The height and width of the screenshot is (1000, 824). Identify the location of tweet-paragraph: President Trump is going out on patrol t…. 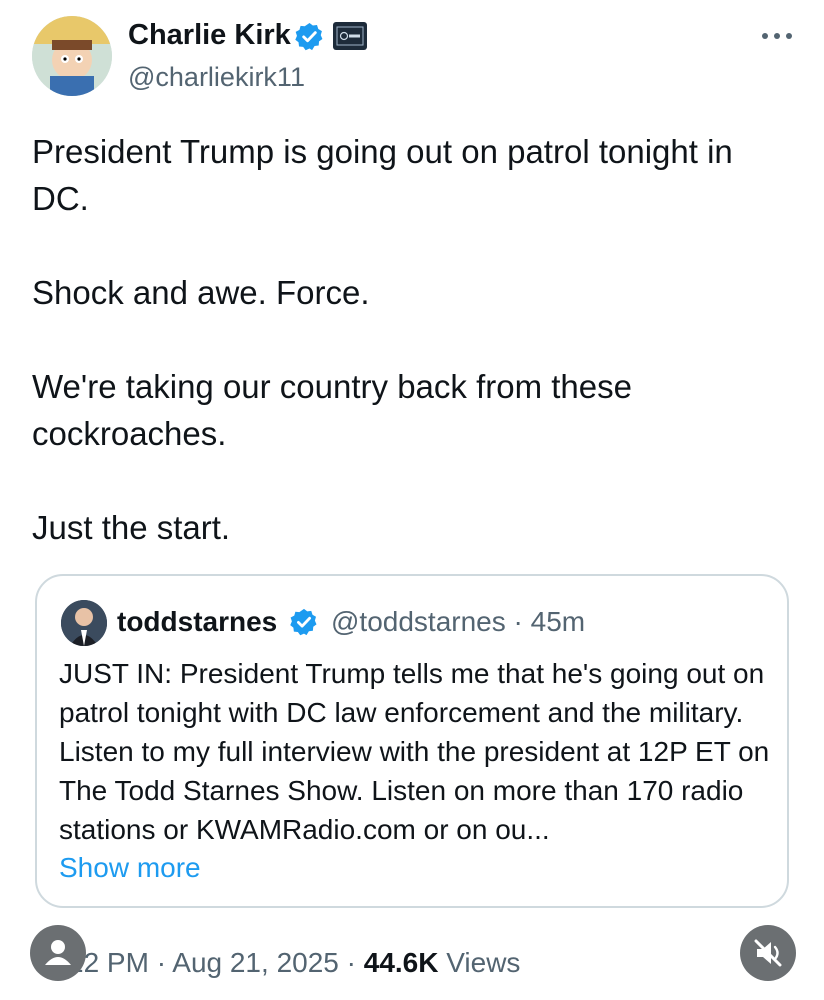
(382, 175).